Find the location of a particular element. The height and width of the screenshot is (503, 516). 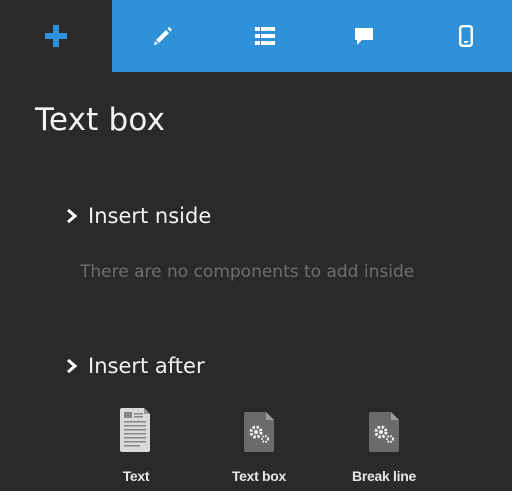

component-label: Text box is located at coordinates (259, 476).